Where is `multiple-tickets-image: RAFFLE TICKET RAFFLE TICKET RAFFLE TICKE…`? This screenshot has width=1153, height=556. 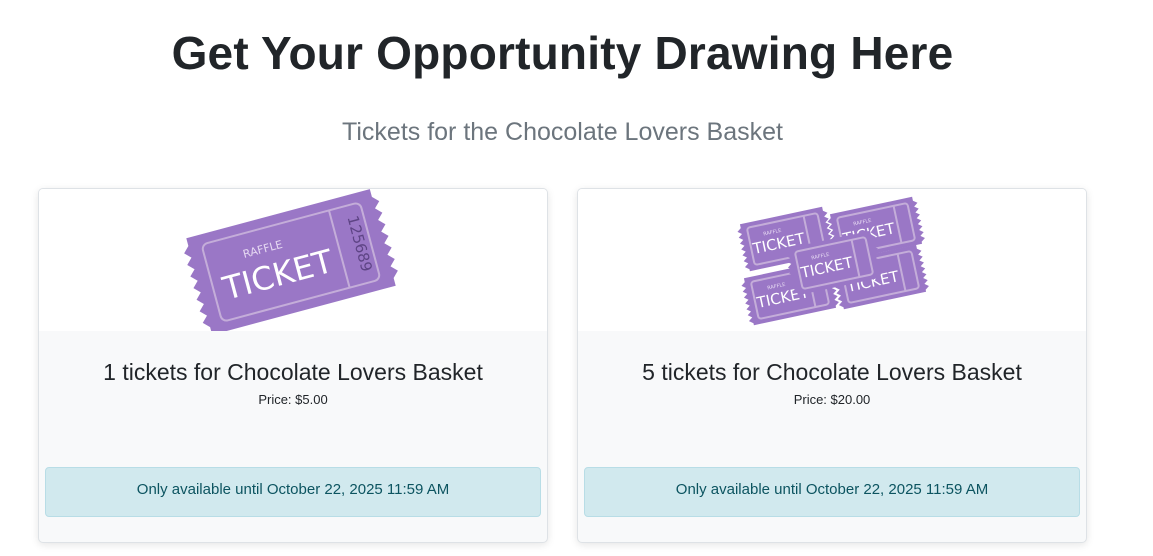
multiple-tickets-image: RAFFLE TICKET RAFFLE TICKET RAFFLE TICKE… is located at coordinates (832, 260).